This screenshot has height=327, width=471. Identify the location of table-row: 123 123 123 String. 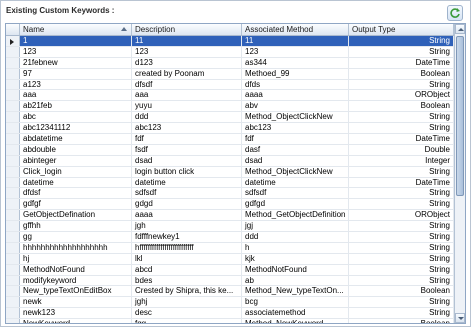
(230, 52).